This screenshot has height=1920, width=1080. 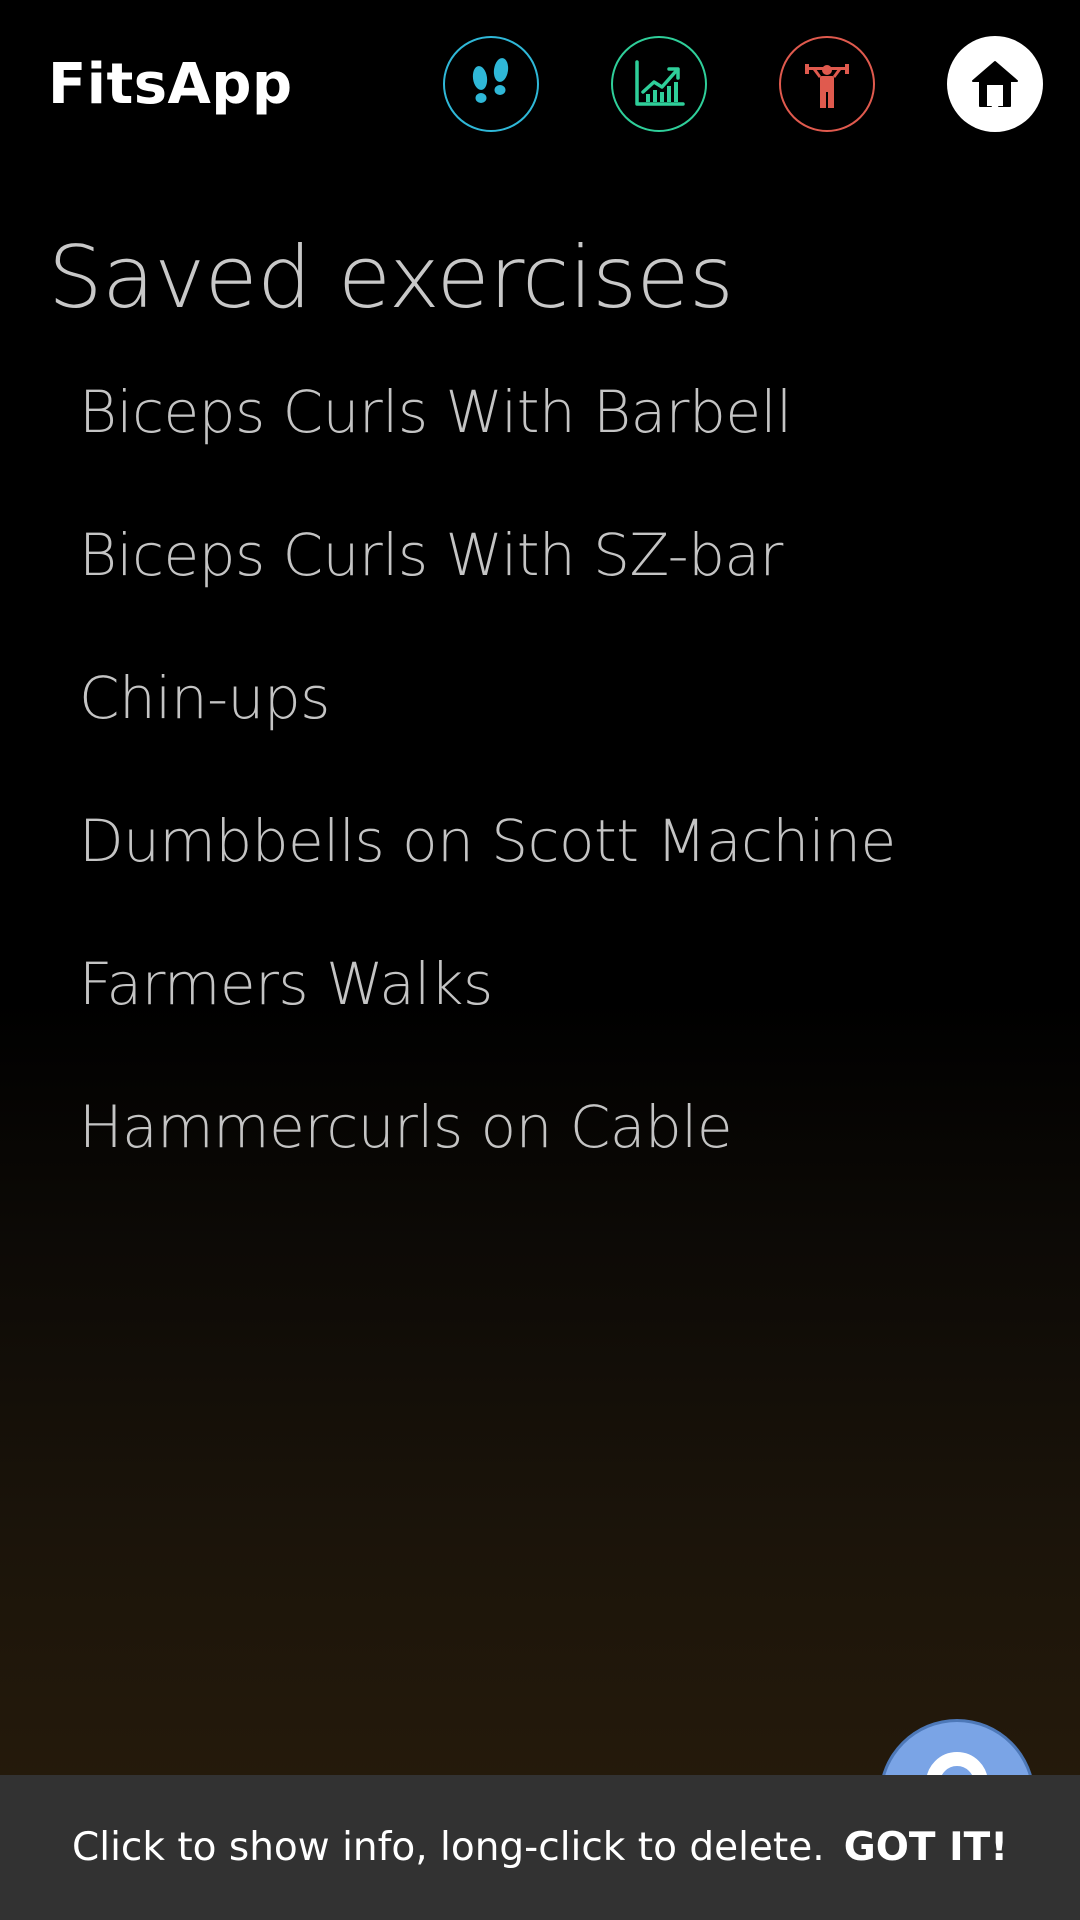 I want to click on page-heading: Saved exercises, so click(x=391, y=278).